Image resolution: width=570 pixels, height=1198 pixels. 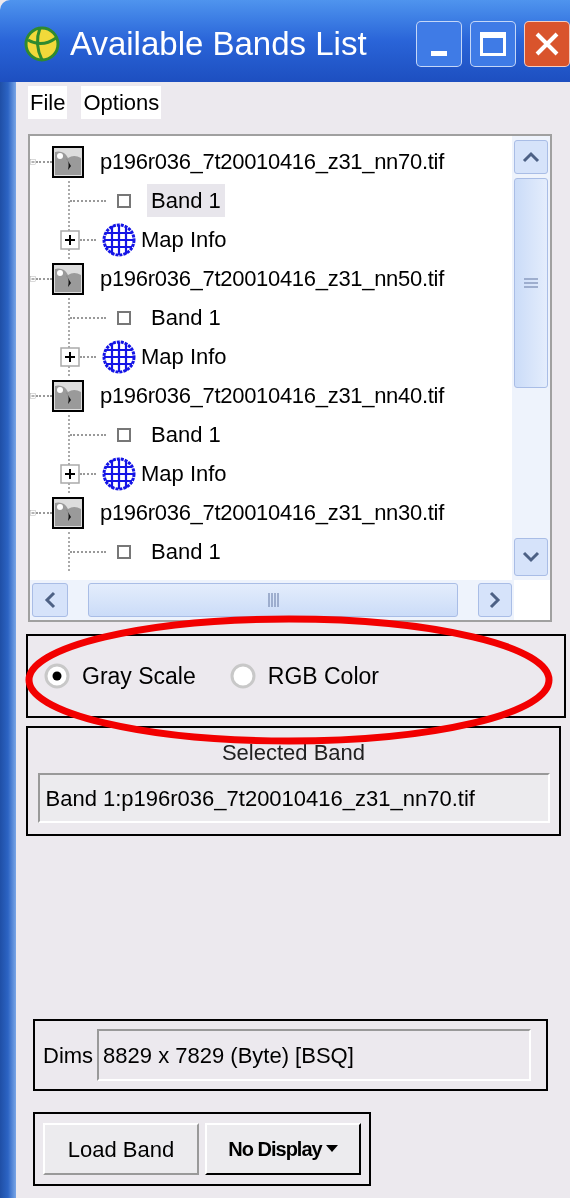 I want to click on dims-label: Dims, so click(x=68, y=1055).